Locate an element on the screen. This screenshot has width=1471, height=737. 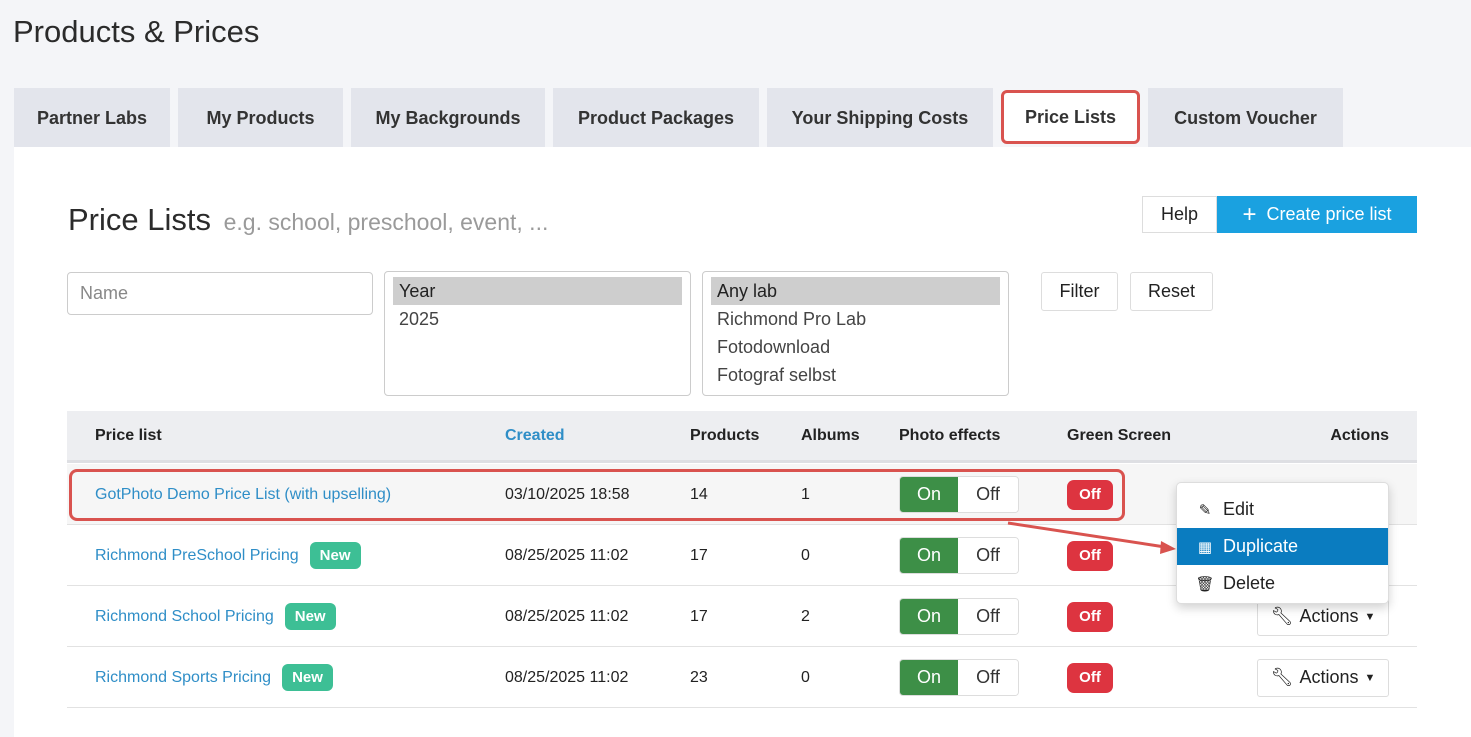
menu-item-label: Edit is located at coordinates (1239, 509).